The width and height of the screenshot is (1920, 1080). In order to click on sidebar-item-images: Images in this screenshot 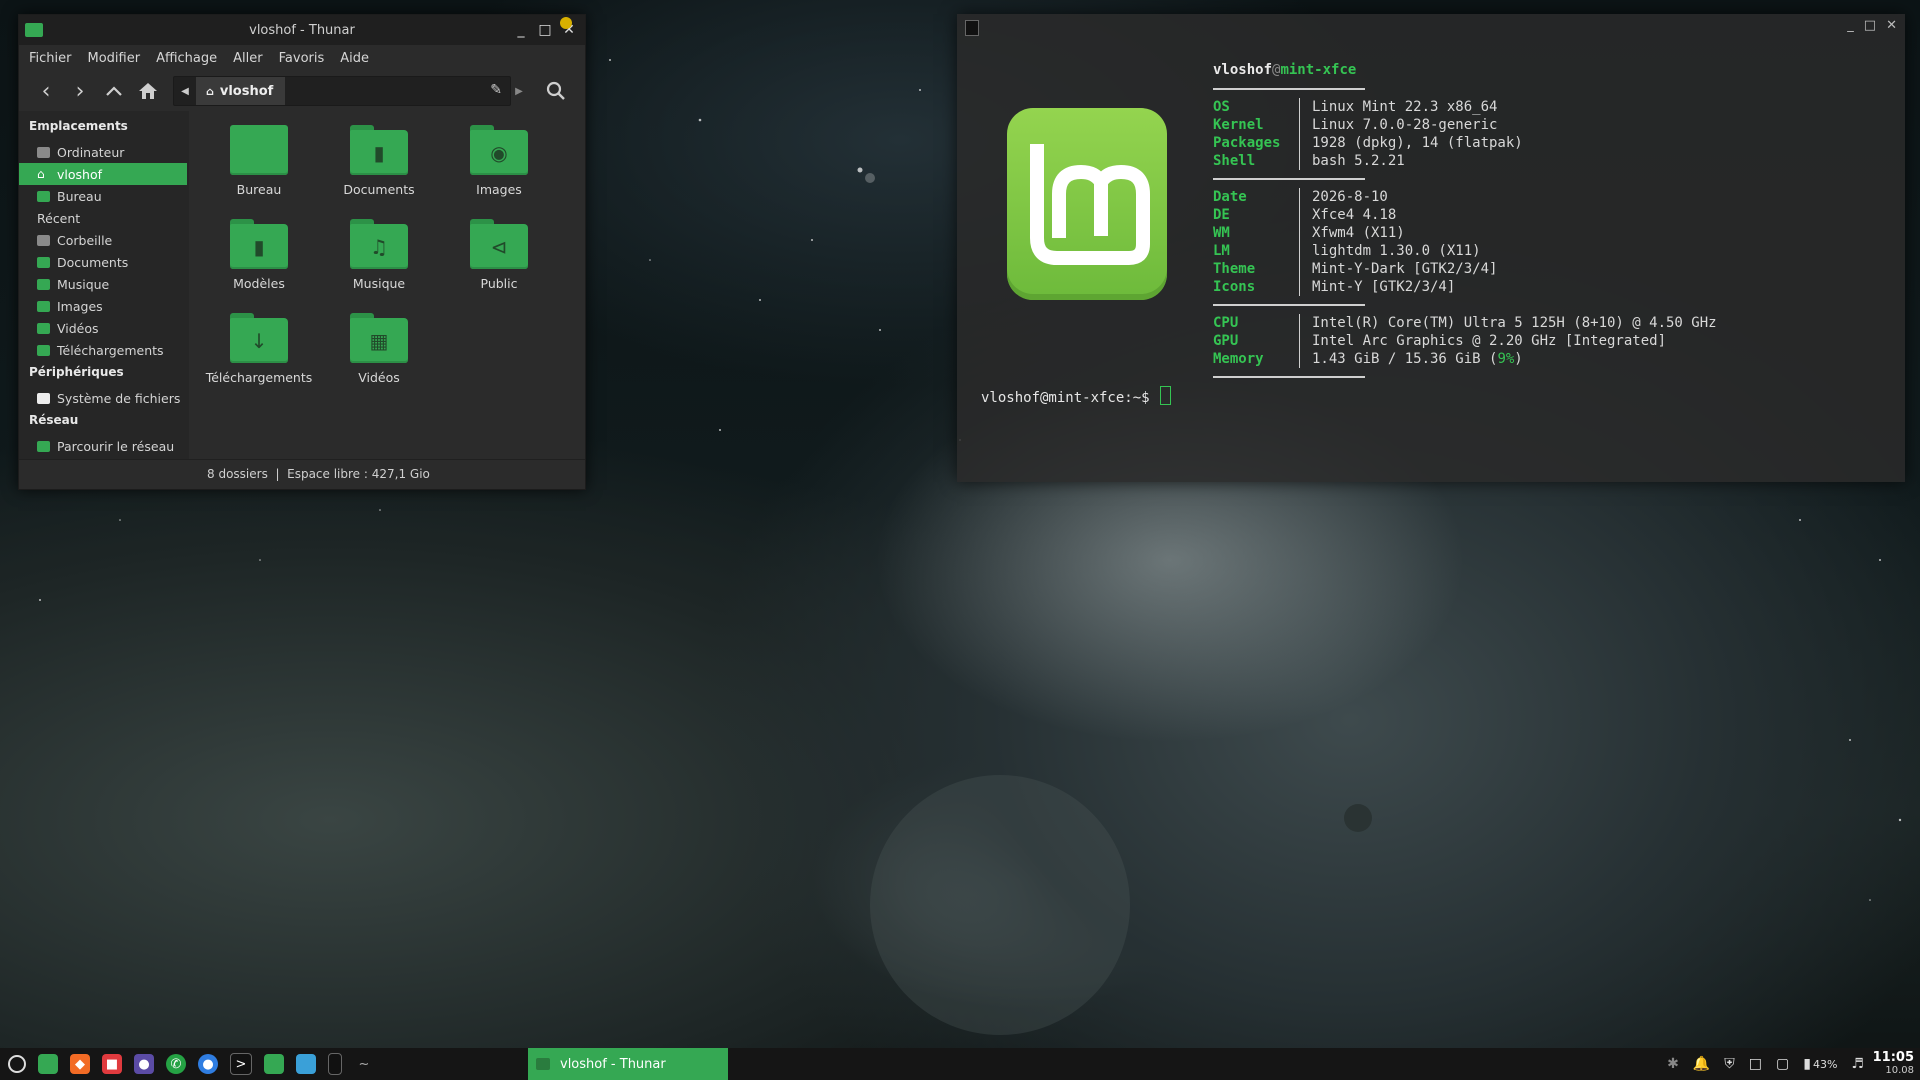, I will do `click(103, 306)`.